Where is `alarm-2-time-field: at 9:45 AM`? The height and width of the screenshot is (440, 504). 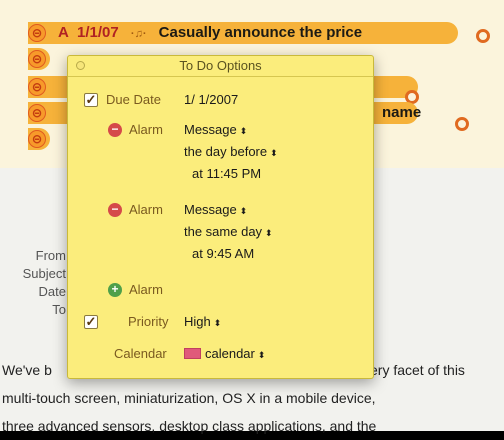 alarm-2-time-field: at 9:45 AM is located at coordinates (223, 253).